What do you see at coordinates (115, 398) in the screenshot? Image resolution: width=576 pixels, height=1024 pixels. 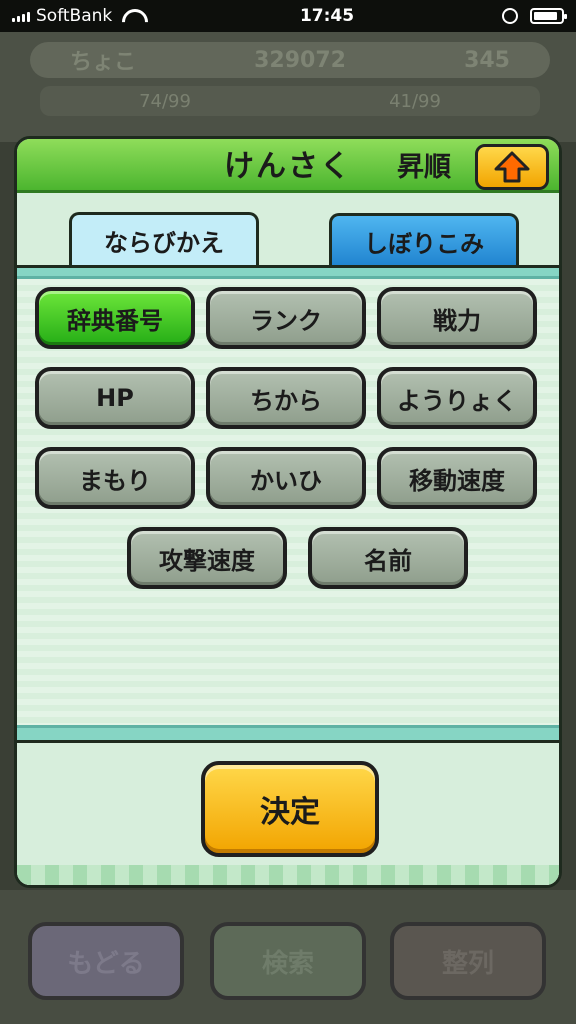 I see `option-hp: HP` at bounding box center [115, 398].